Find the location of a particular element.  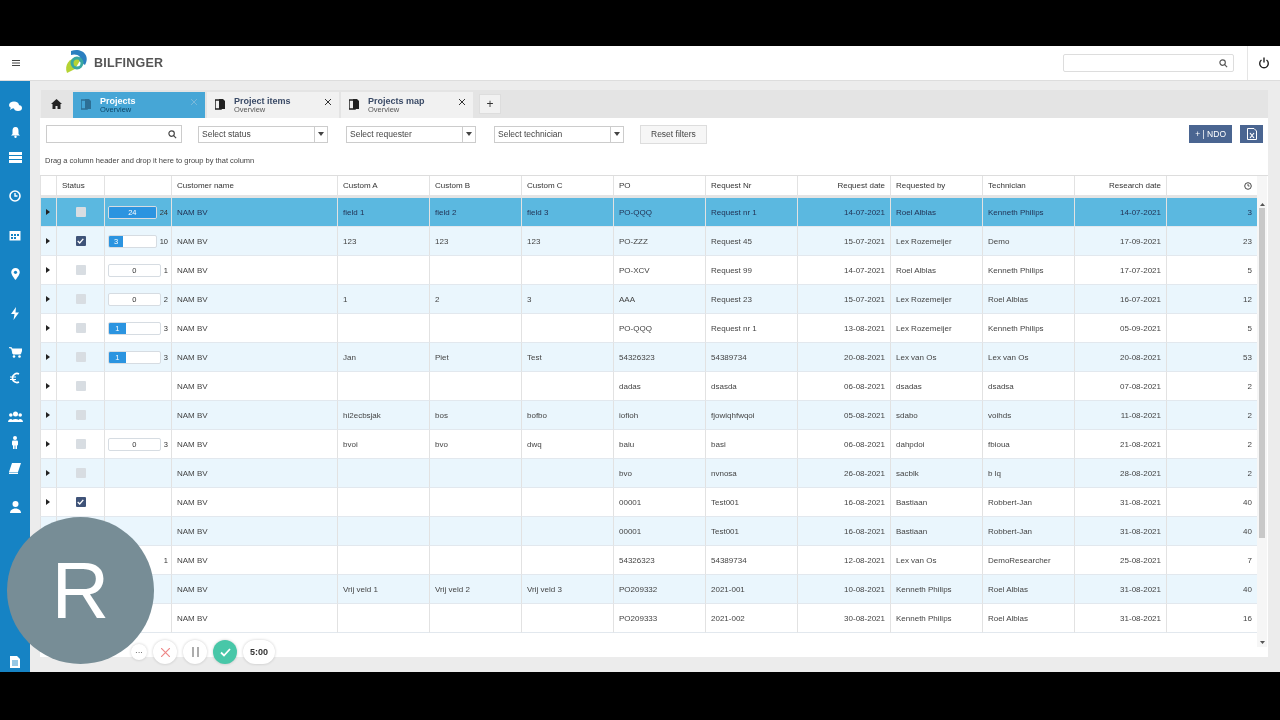

dropdown-field: Select technician is located at coordinates (552, 134).